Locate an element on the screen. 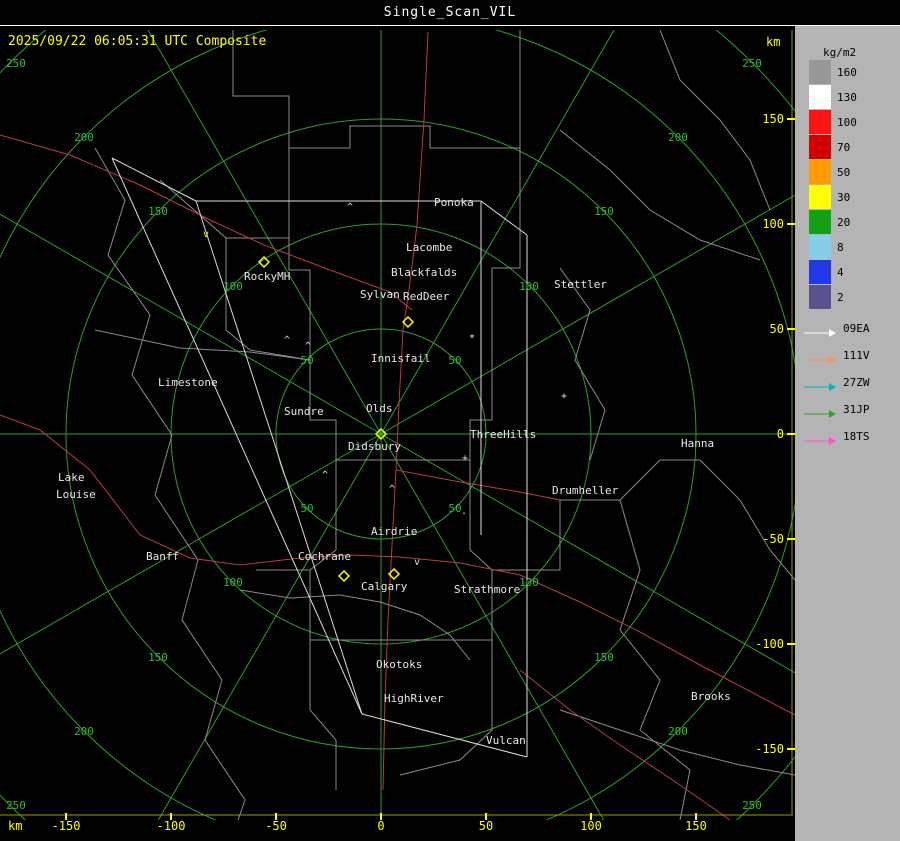 This screenshot has height=841, width=900. site-id-label: 09EA is located at coordinates (856, 328).